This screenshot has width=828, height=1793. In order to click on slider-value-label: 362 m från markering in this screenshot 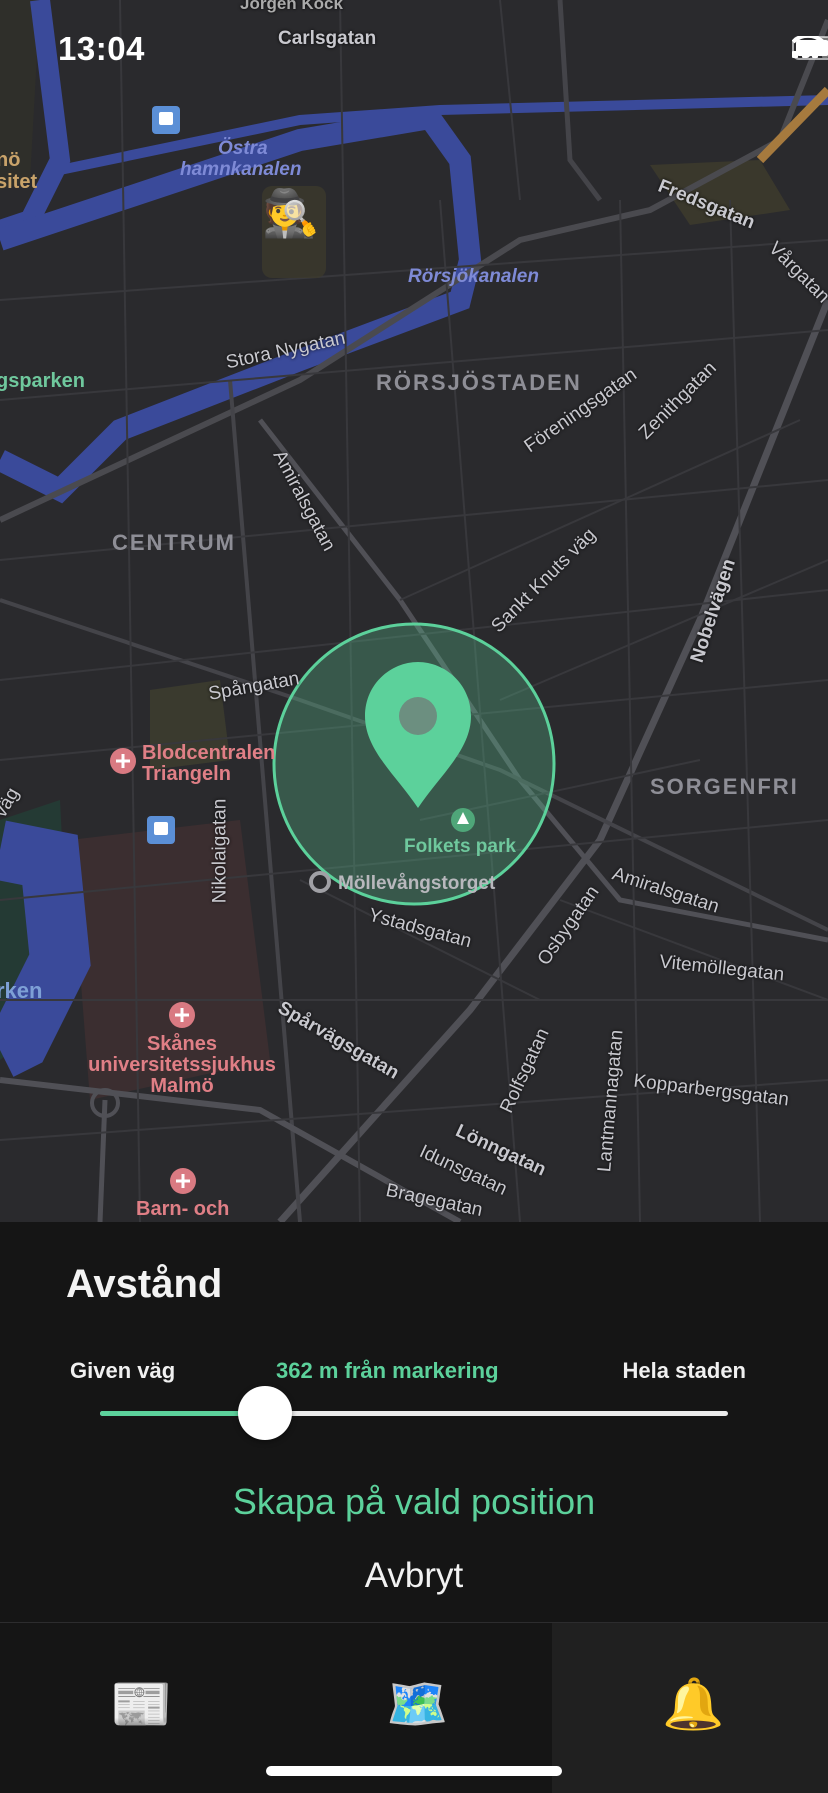, I will do `click(387, 1370)`.